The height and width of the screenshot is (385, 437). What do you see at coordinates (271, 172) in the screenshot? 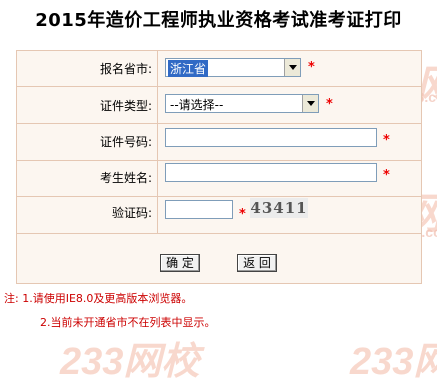
I see `candidate-name-input` at bounding box center [271, 172].